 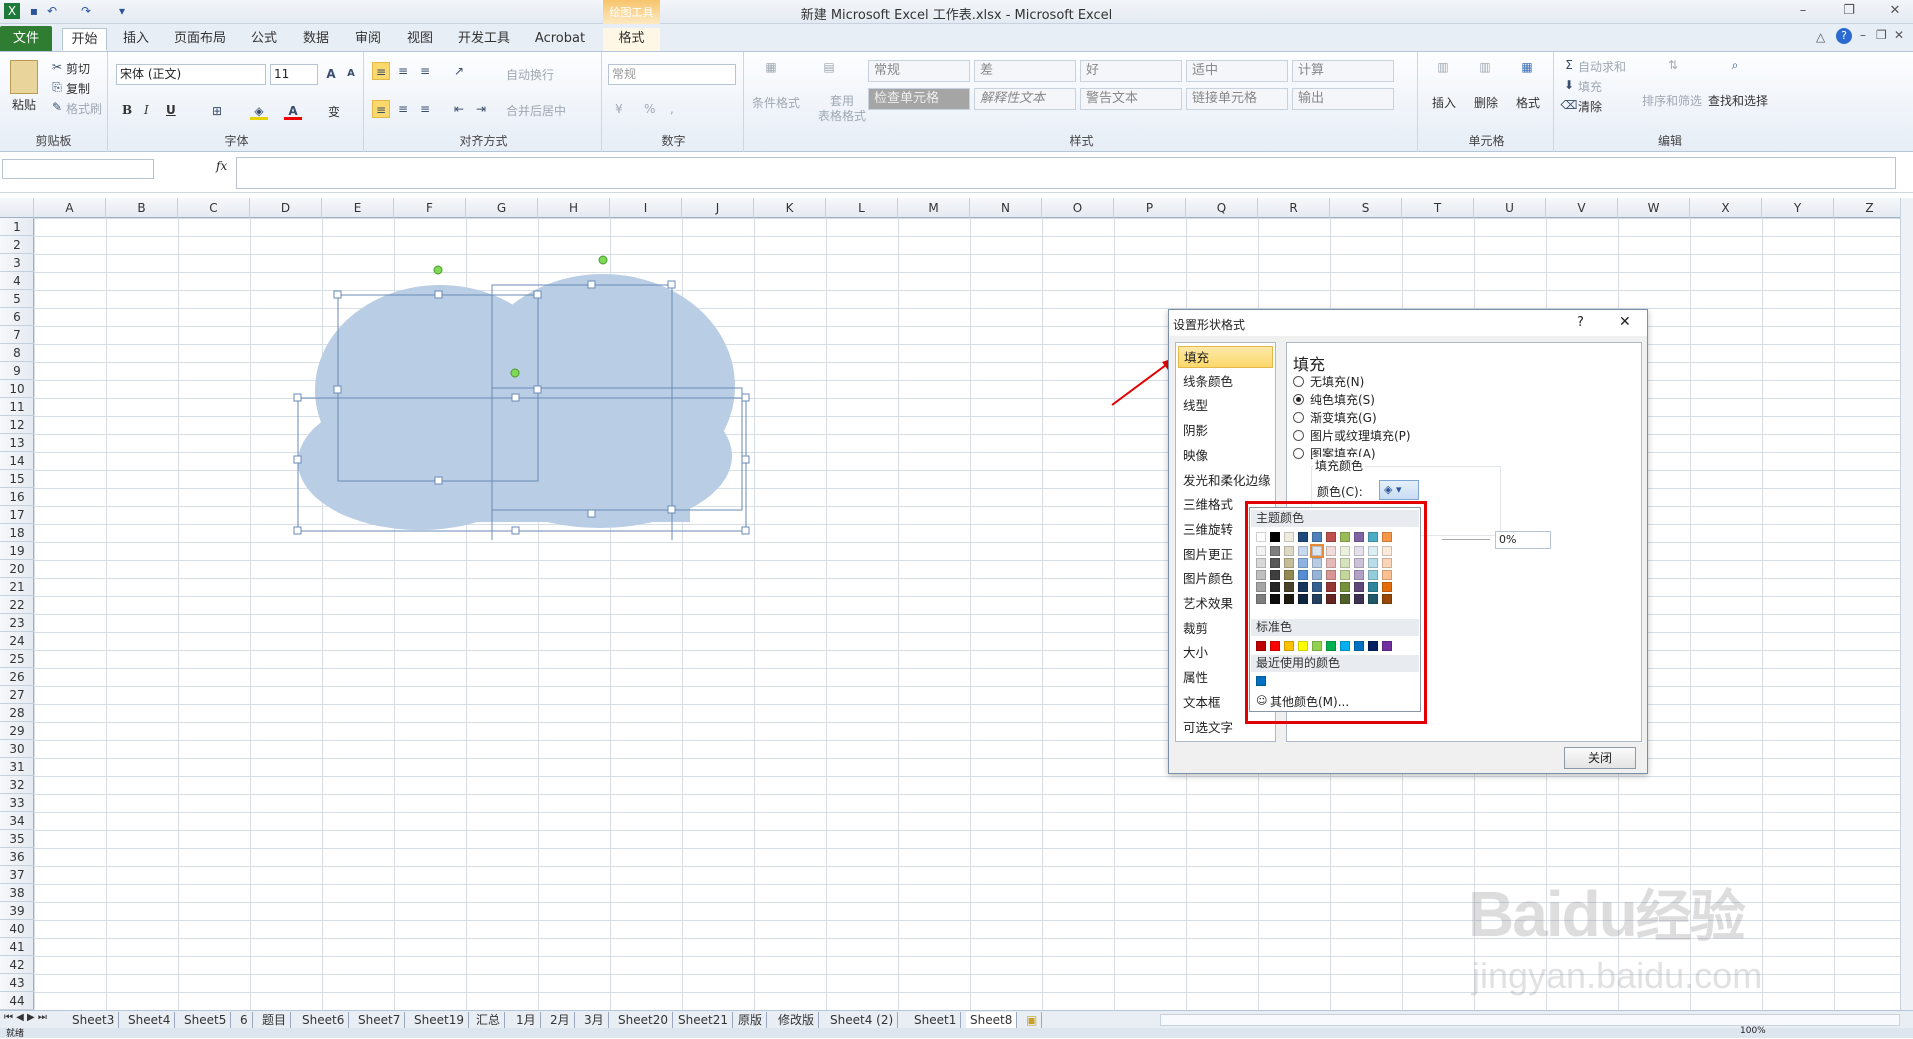 What do you see at coordinates (1294, 208) in the screenshot?
I see `column-header: R` at bounding box center [1294, 208].